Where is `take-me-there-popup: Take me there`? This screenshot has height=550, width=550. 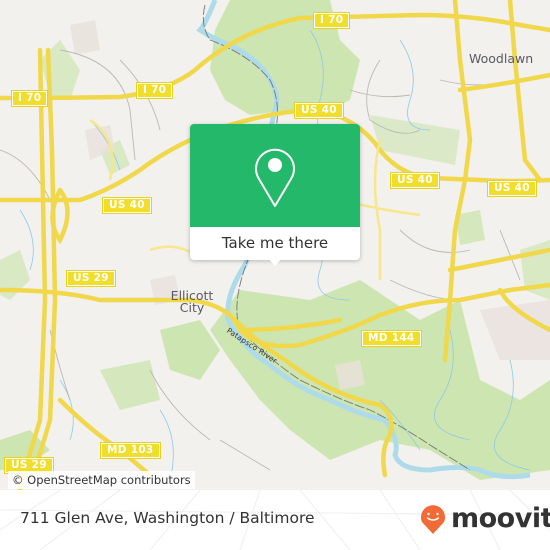 take-me-there-popup: Take me there is located at coordinates (275, 195).